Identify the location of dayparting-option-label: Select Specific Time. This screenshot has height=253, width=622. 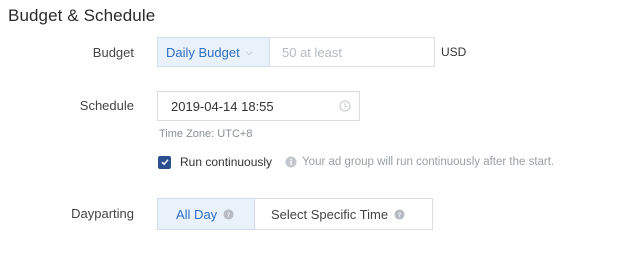
(330, 214).